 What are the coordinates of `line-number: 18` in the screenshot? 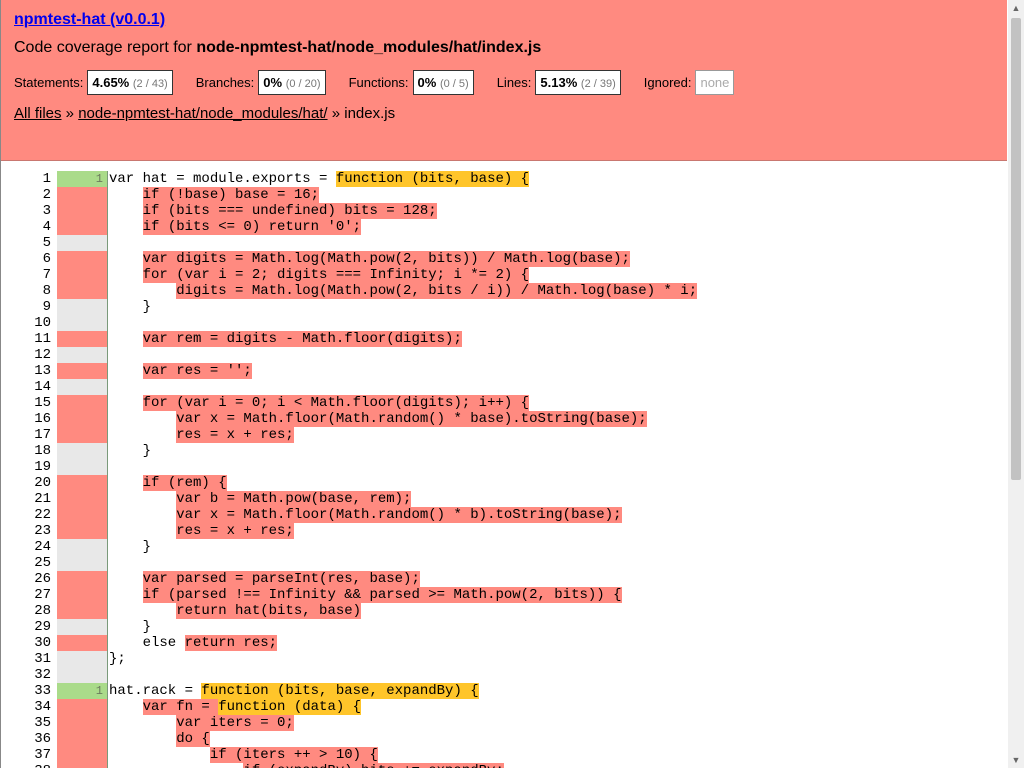 It's located at (42, 451).